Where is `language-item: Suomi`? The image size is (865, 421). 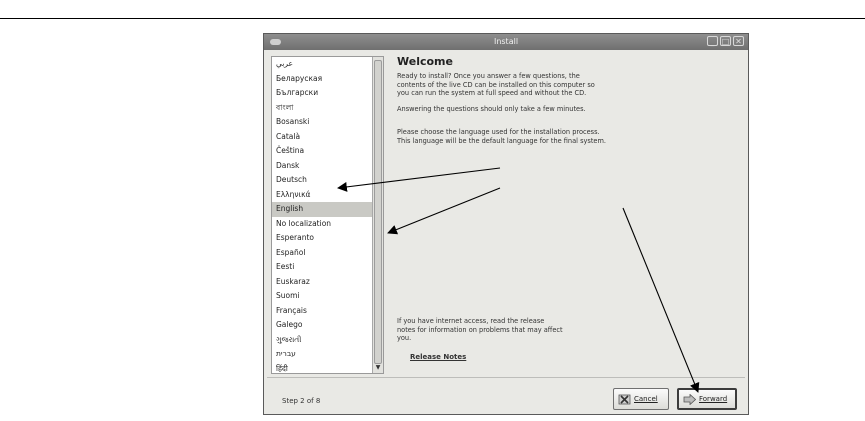
language-item: Suomi is located at coordinates (322, 296).